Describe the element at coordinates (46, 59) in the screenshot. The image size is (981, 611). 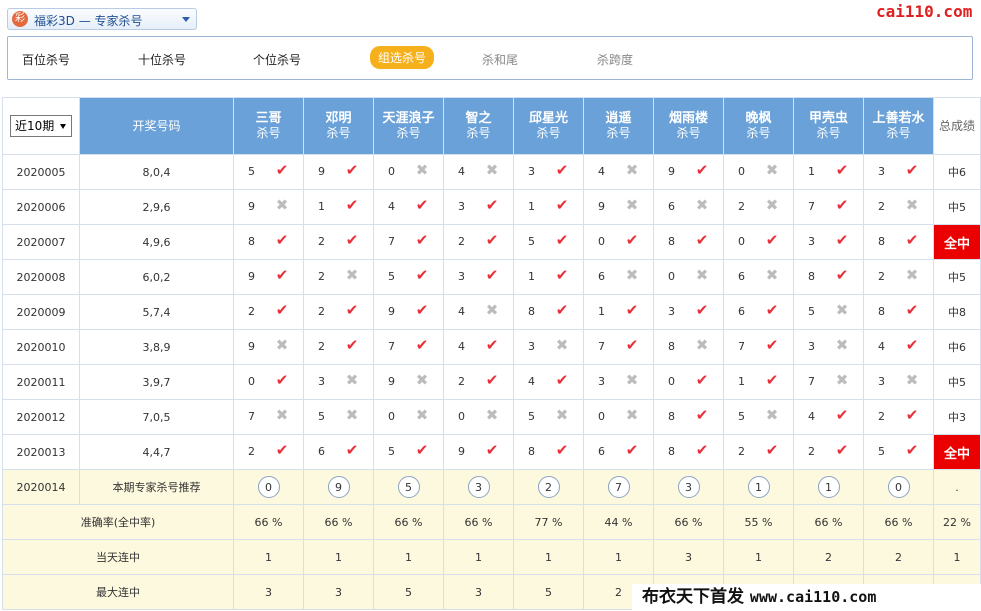
I see `tab-hundreds-kill: 百位杀号` at that location.